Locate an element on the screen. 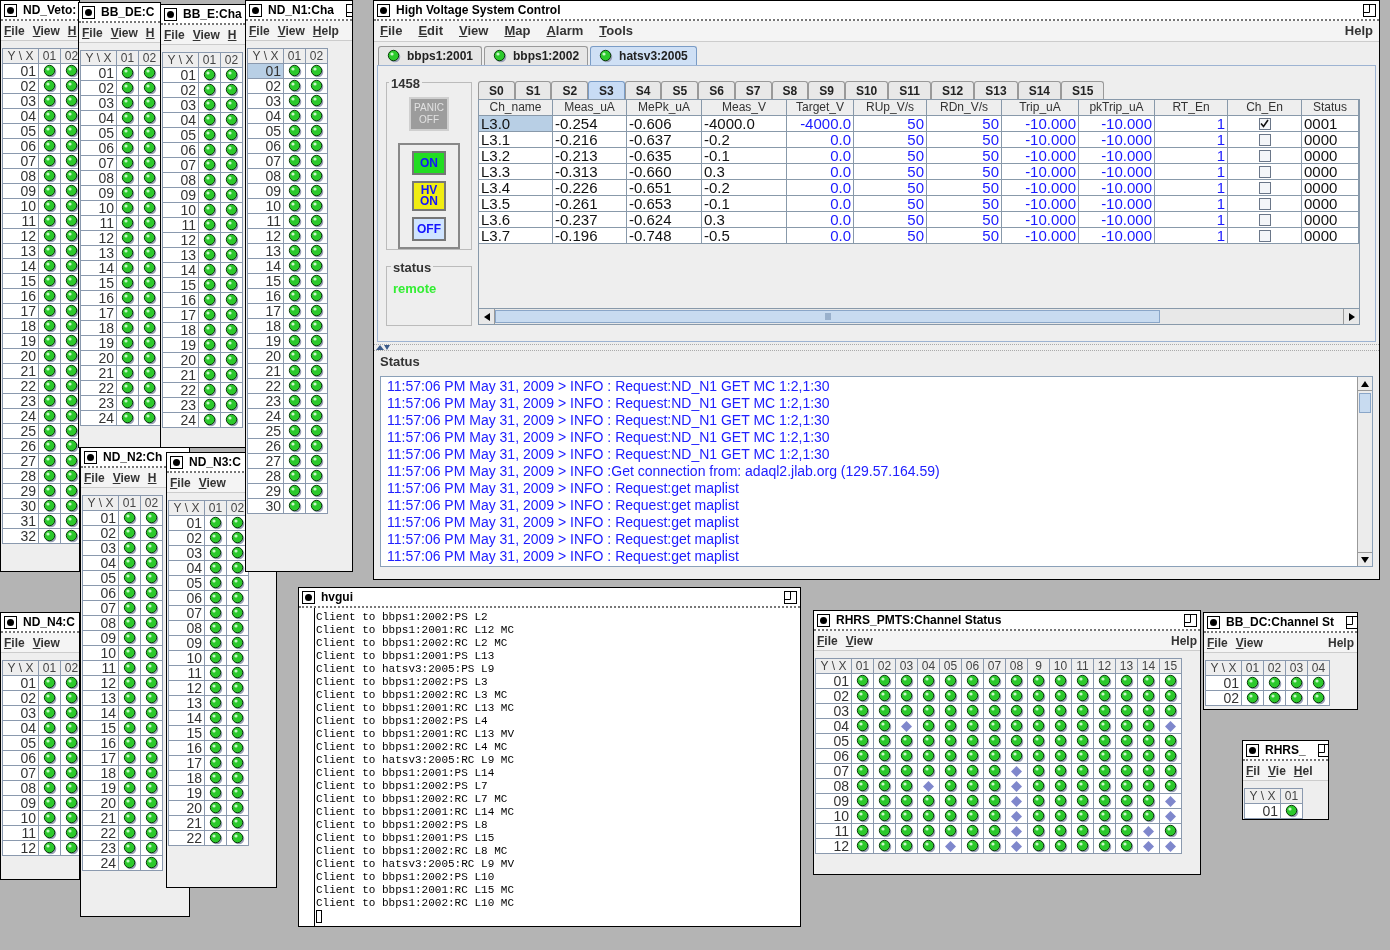  menu-item: Fil is located at coordinates (1253, 770).